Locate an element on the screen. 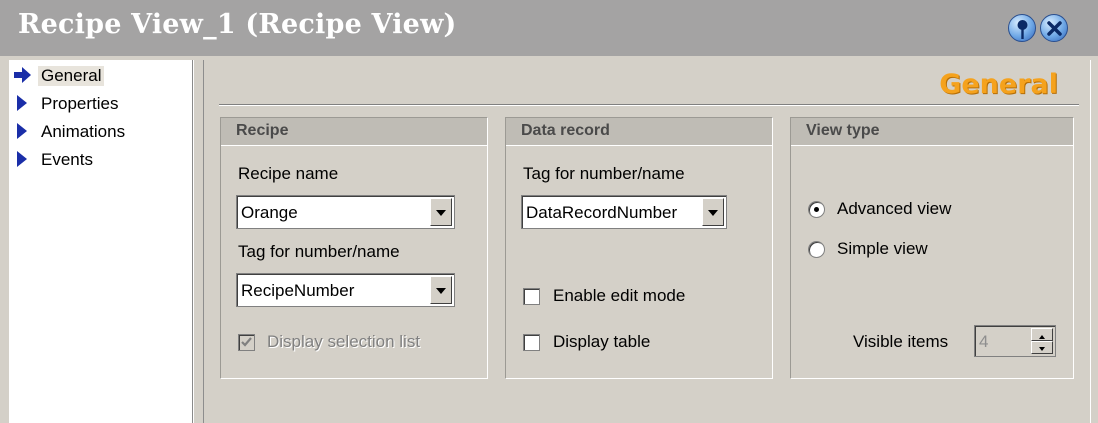 Image resolution: width=1098 pixels, height=423 pixels. sidebar-item-label: General is located at coordinates (71, 76).